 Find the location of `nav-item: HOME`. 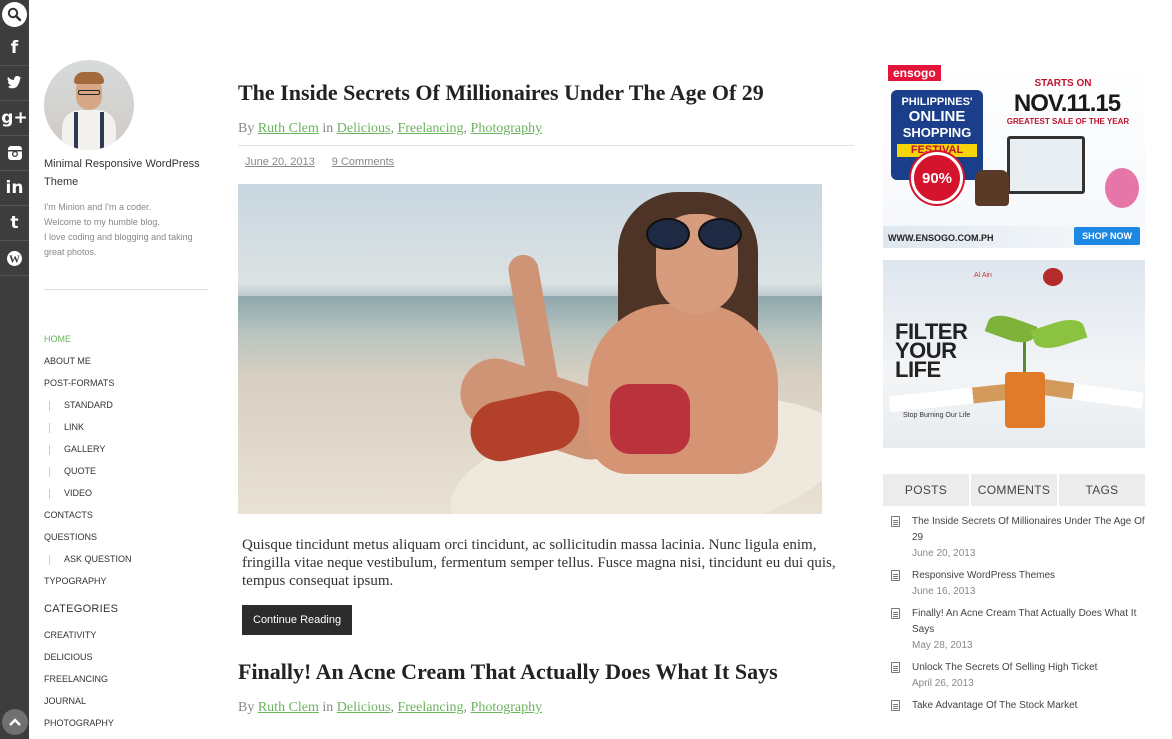

nav-item: HOME is located at coordinates (126, 339).